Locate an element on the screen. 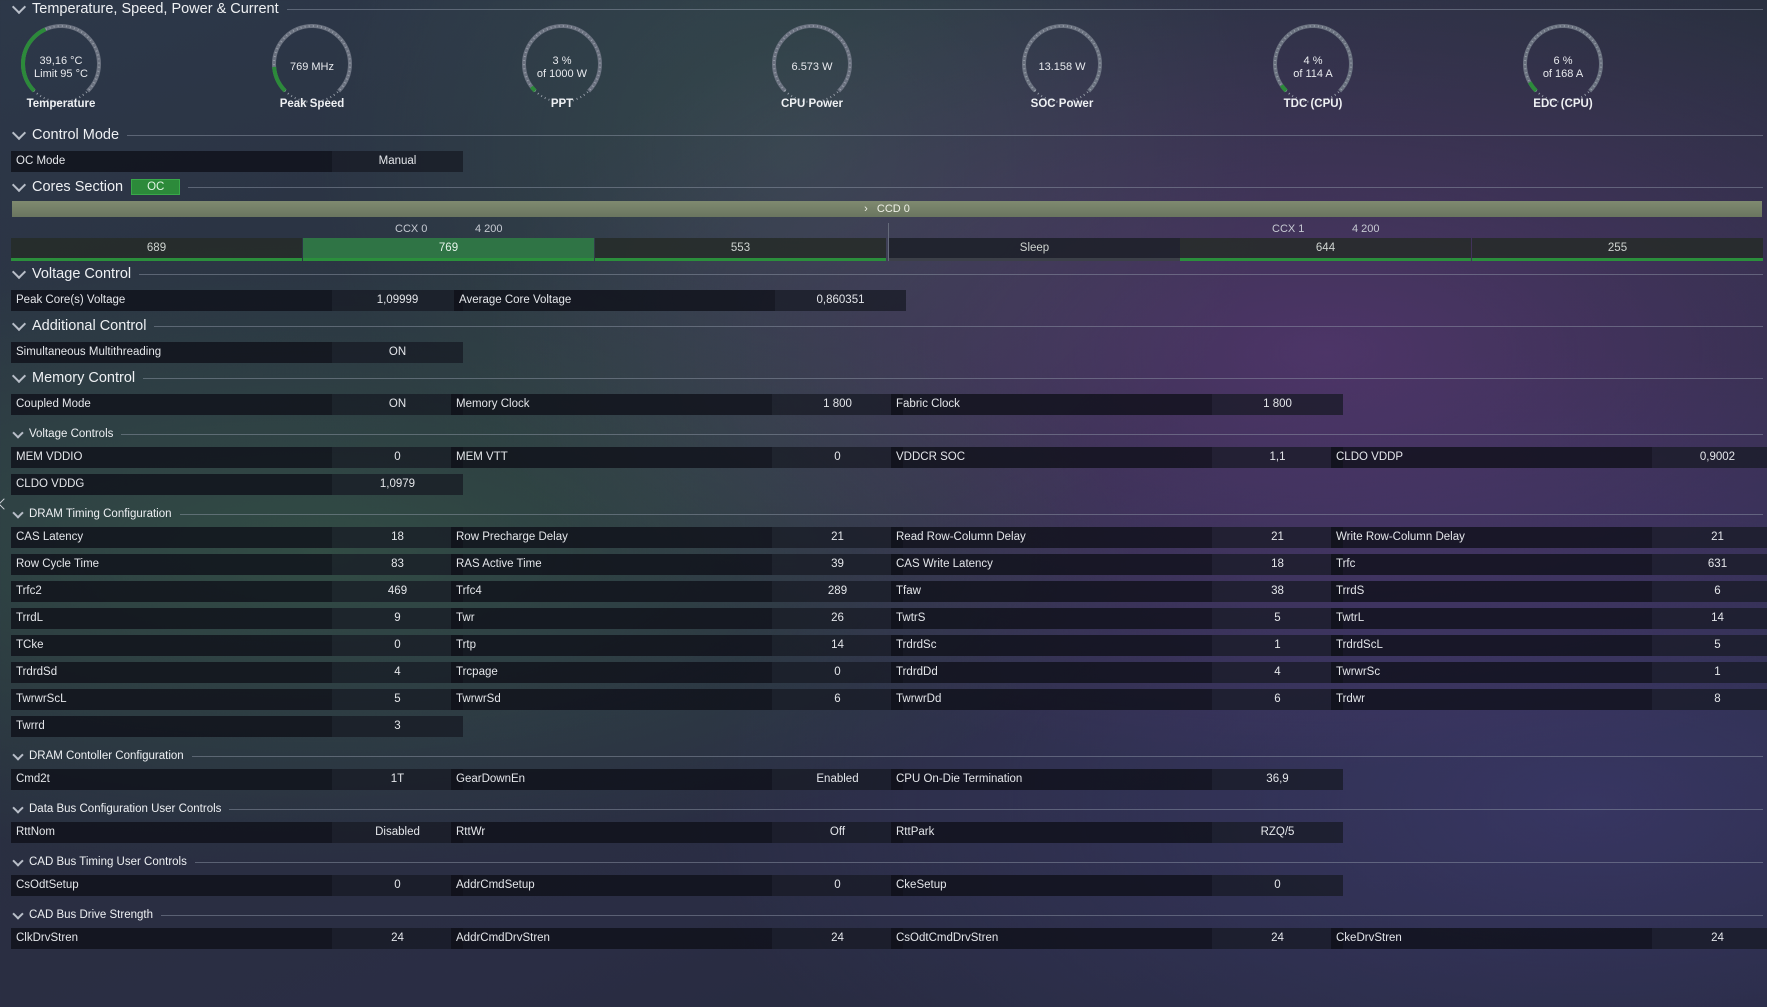  setting-field: CkeDrvStren 24 is located at coordinates (1549, 938).